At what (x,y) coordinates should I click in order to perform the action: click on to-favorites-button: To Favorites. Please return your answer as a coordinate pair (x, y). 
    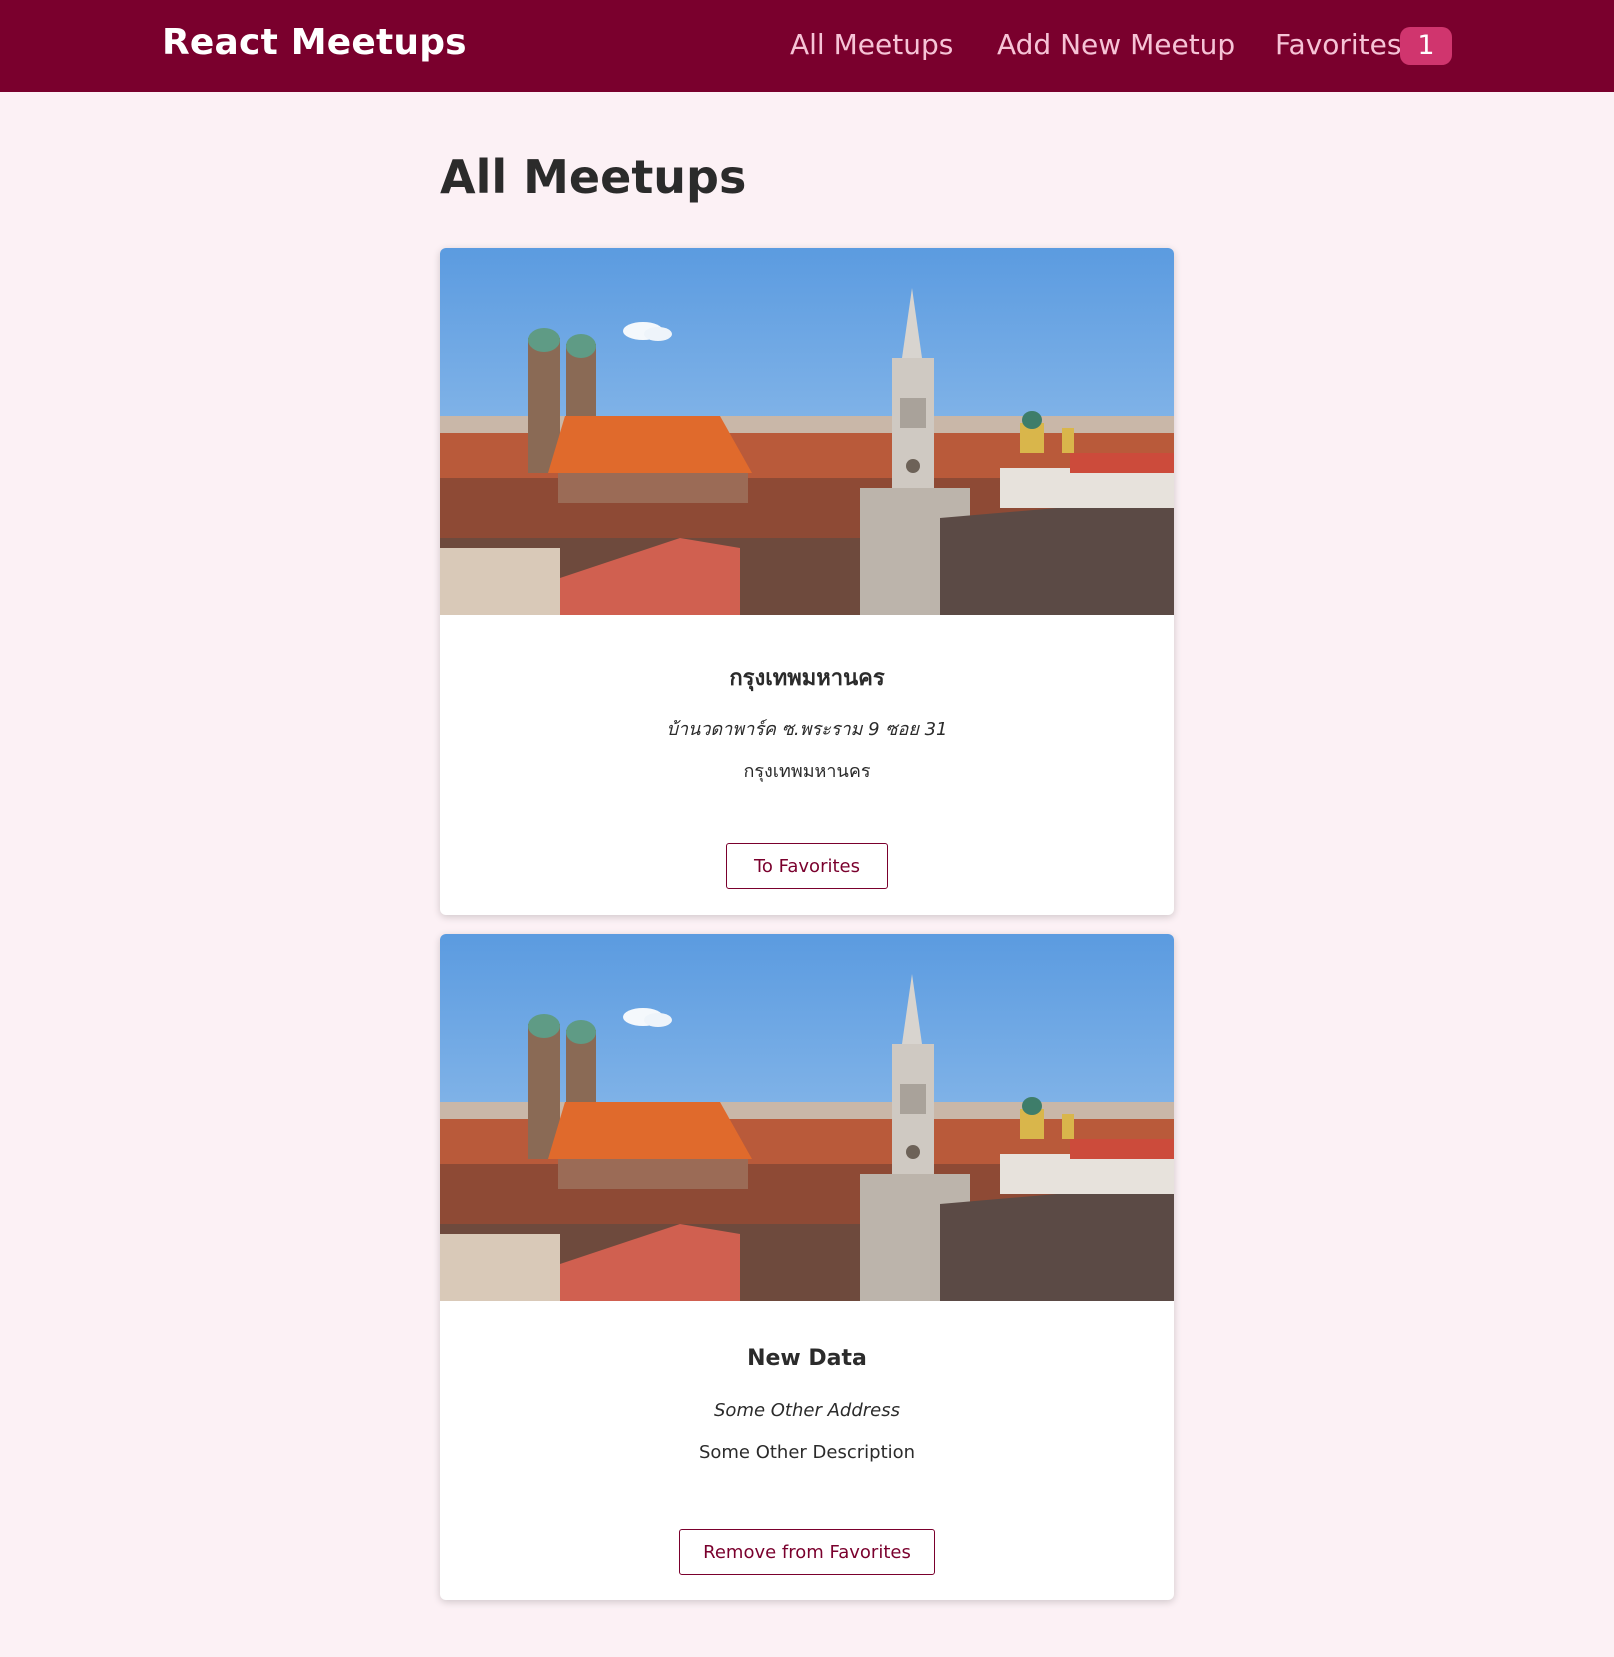
    Looking at the image, I should click on (807, 866).